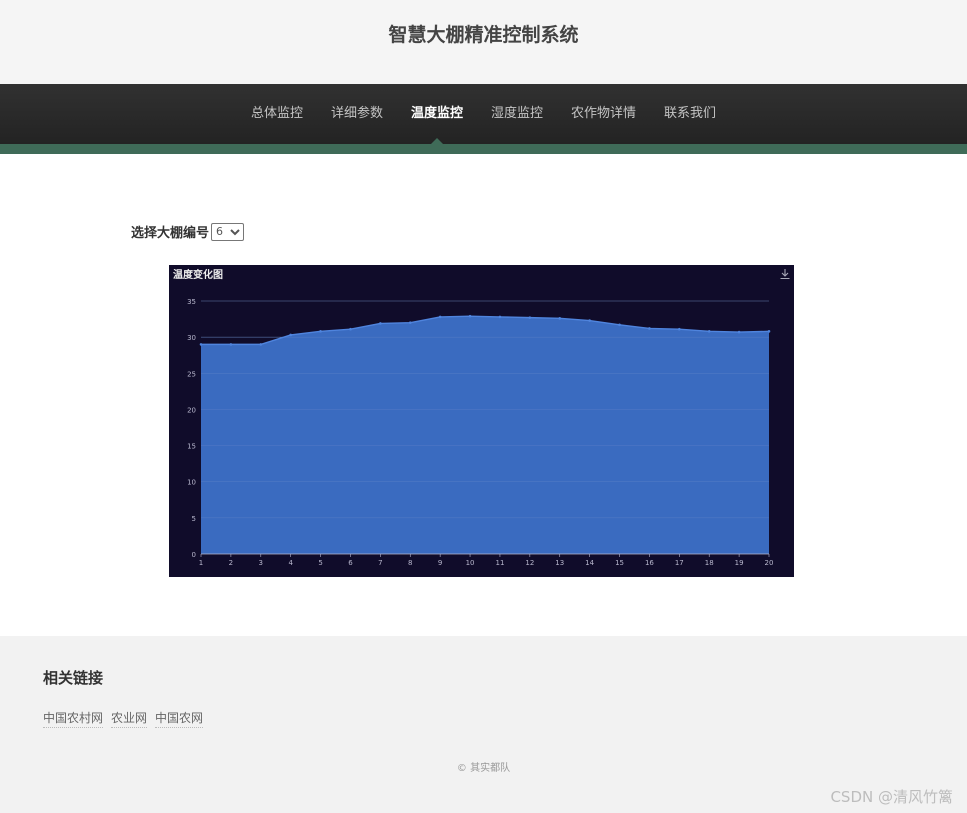  I want to click on x-tick-label: 11, so click(499, 563).